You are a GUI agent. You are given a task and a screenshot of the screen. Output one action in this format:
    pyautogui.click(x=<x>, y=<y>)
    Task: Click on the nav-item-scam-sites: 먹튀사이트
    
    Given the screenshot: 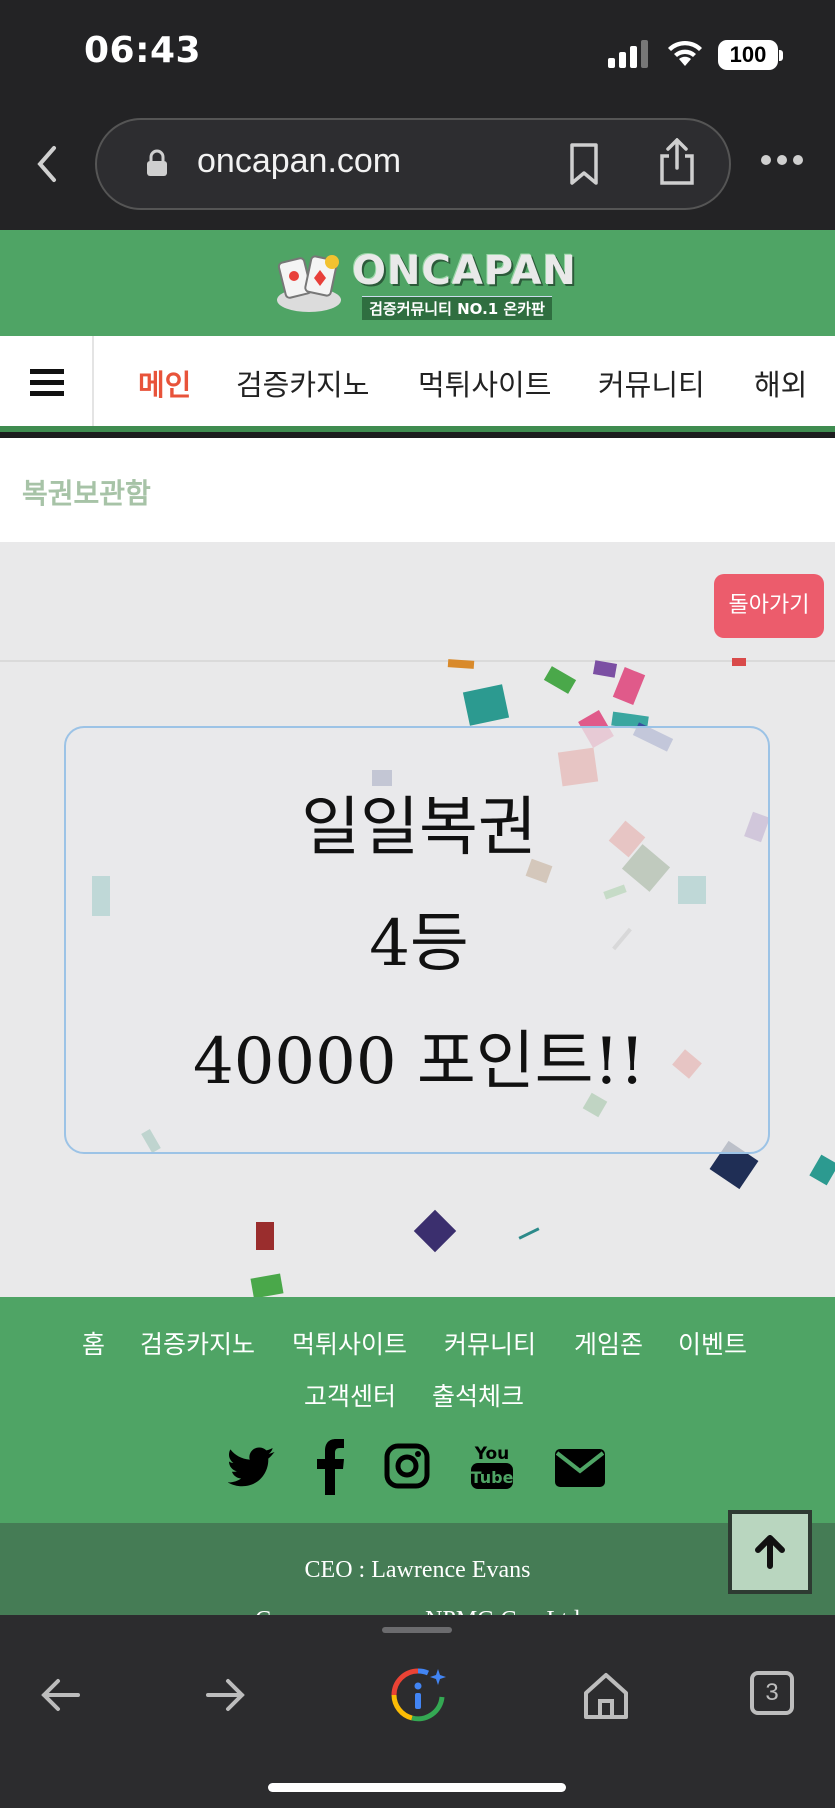 What is the action you would take?
    pyautogui.click(x=484, y=383)
    